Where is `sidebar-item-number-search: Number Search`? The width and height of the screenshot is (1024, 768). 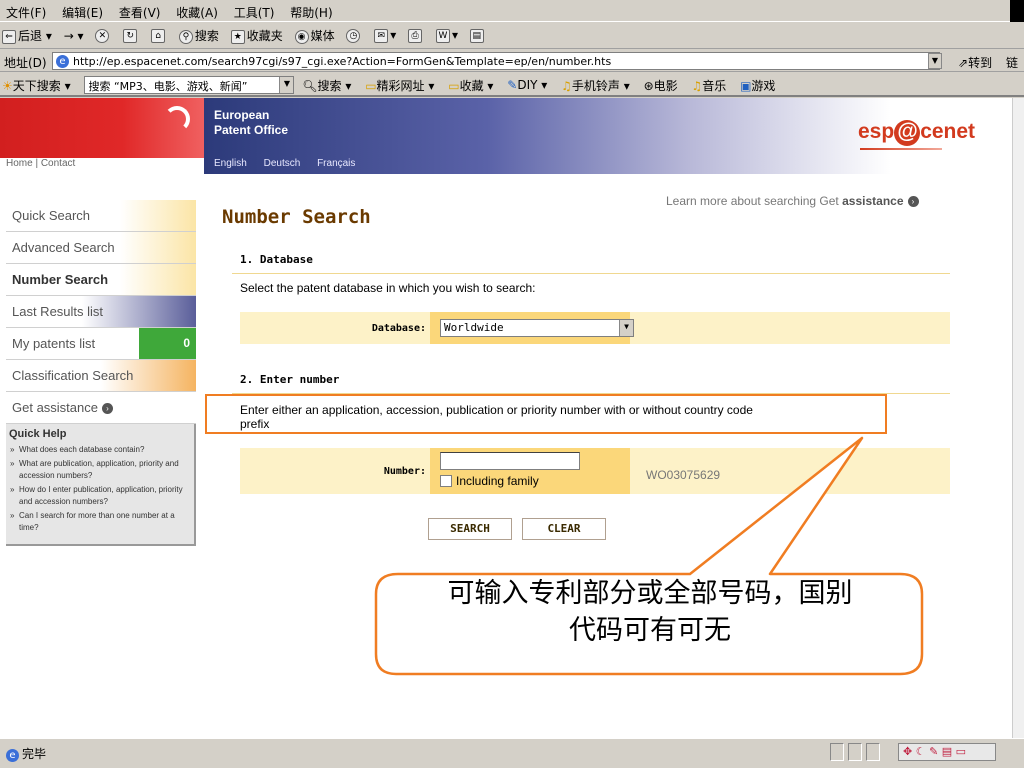
sidebar-item-number-search: Number Search is located at coordinates (101, 280).